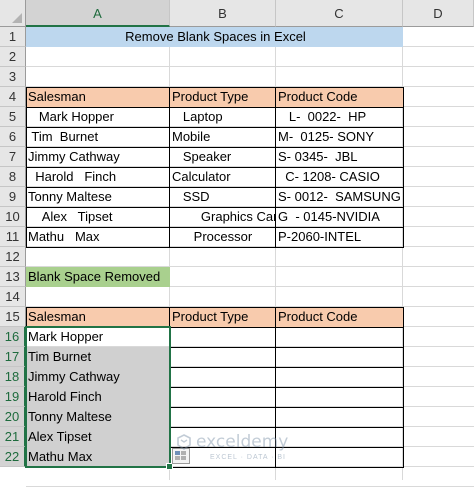  Describe the element at coordinates (13, 417) in the screenshot. I see `row-header-20: 20` at that location.